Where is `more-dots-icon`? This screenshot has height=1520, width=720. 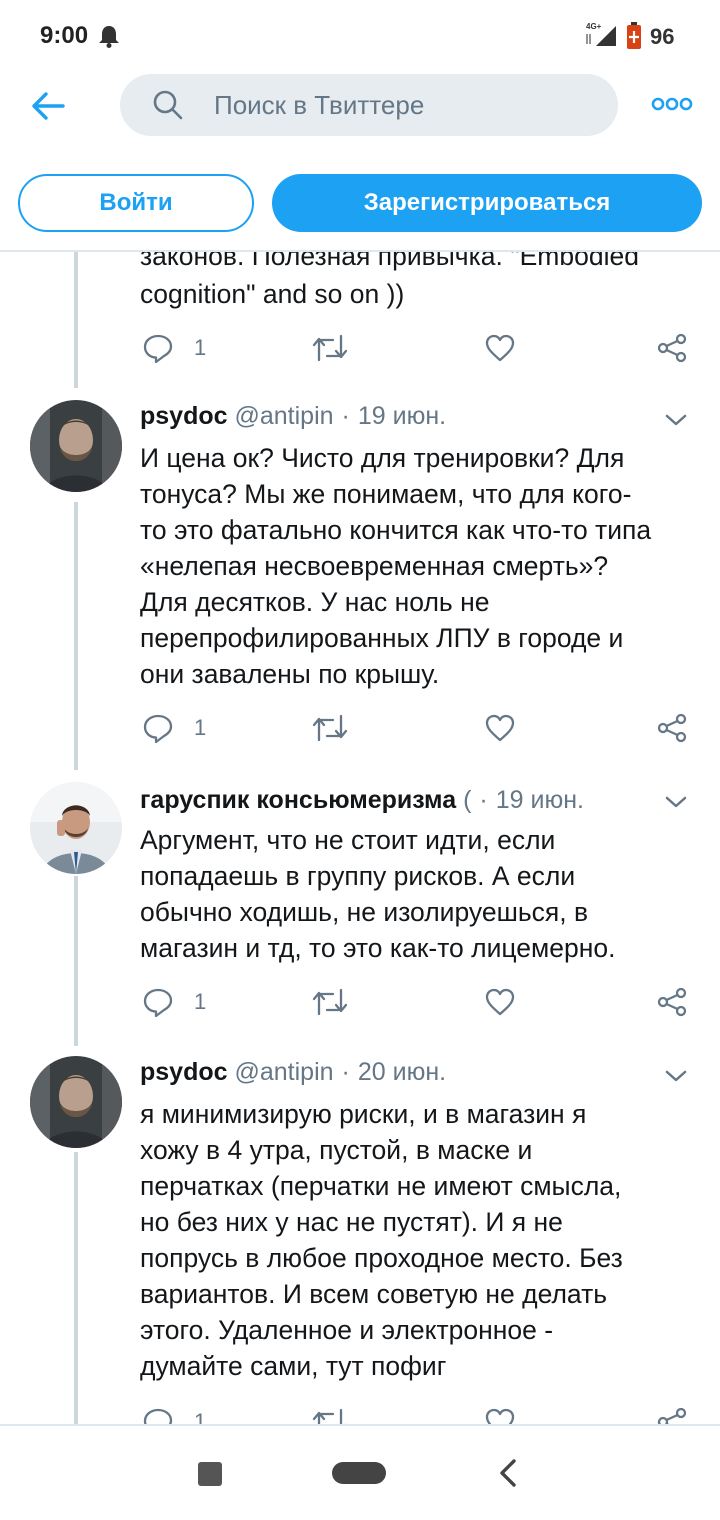 more-dots-icon is located at coordinates (672, 104).